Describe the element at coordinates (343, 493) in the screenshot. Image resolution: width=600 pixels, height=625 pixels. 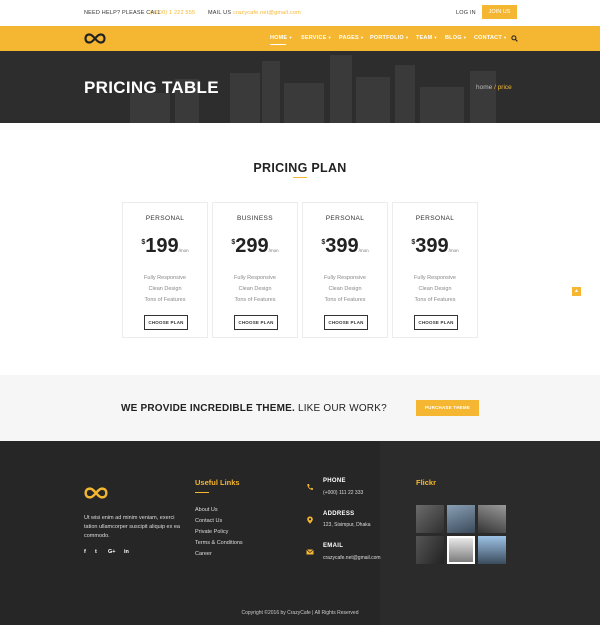
I see `phone-value: (+000) 111 22 333` at that location.